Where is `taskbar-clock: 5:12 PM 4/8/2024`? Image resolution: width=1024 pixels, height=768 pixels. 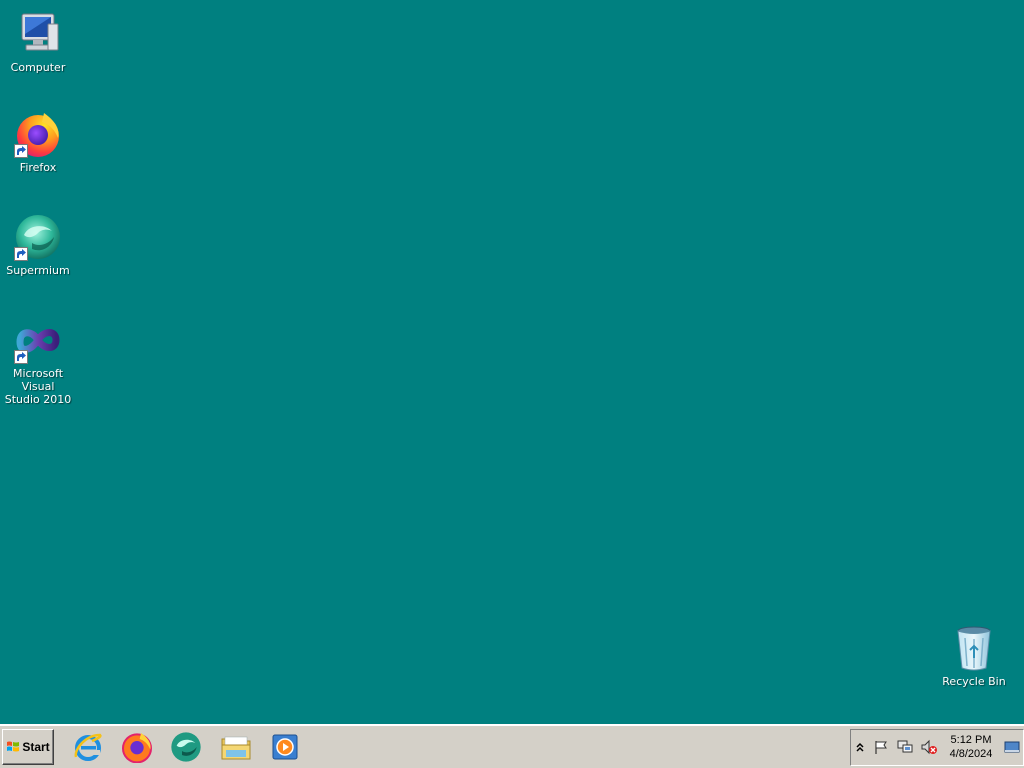
taskbar-clock: 5:12 PM 4/8/2024 is located at coordinates (971, 747).